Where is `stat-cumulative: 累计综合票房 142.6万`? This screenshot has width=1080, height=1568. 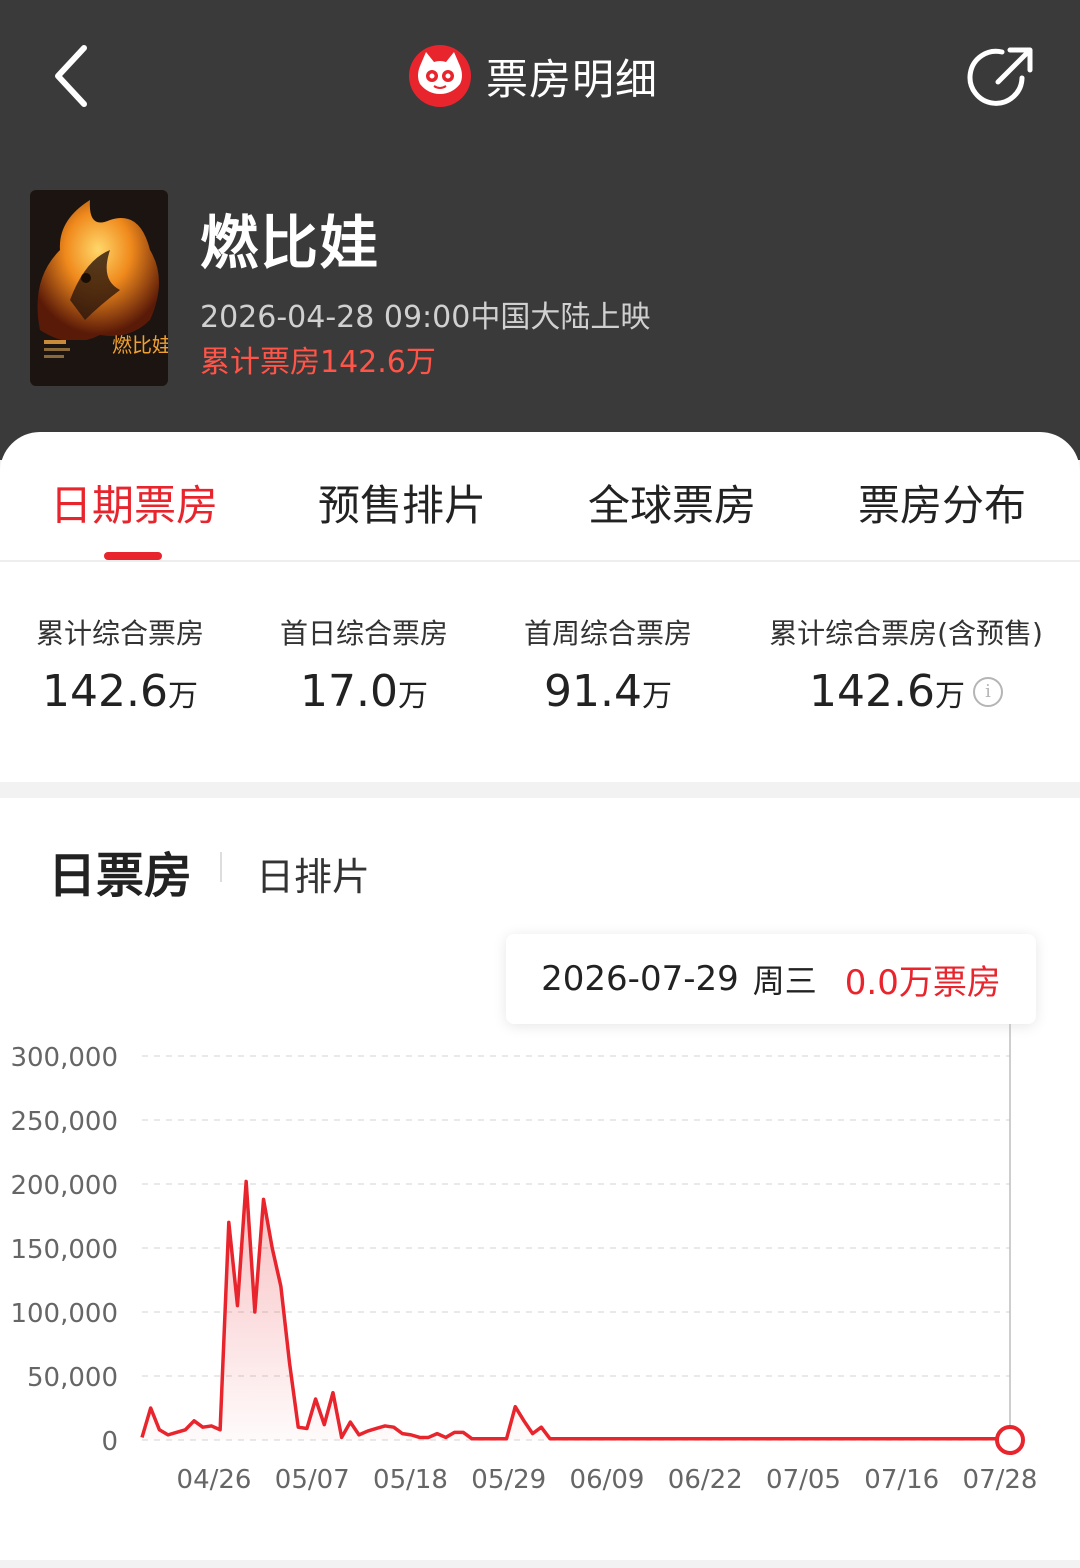
stat-cumulative: 累计综合票房 142.6万 is located at coordinates (120, 664).